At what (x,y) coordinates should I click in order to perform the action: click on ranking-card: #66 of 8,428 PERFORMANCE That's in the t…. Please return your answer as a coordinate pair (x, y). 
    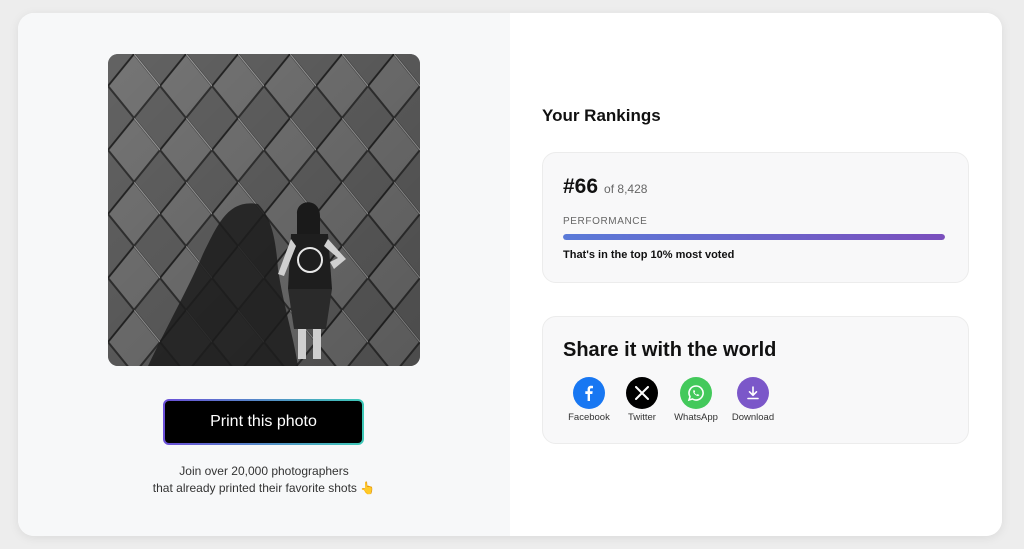
    Looking at the image, I should click on (755, 217).